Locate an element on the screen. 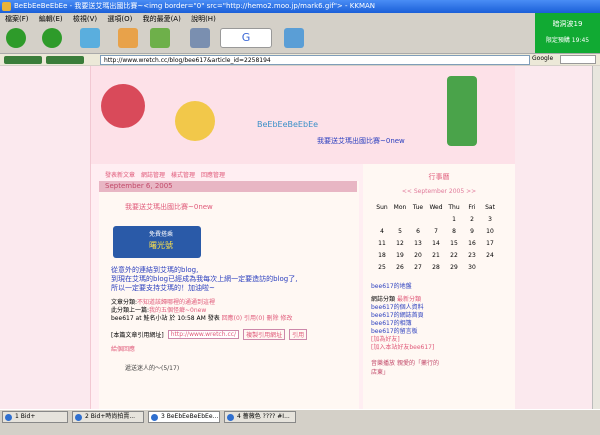 Image resolution: width=600 pixels, height=435 pixels. search-input is located at coordinates (578, 59).